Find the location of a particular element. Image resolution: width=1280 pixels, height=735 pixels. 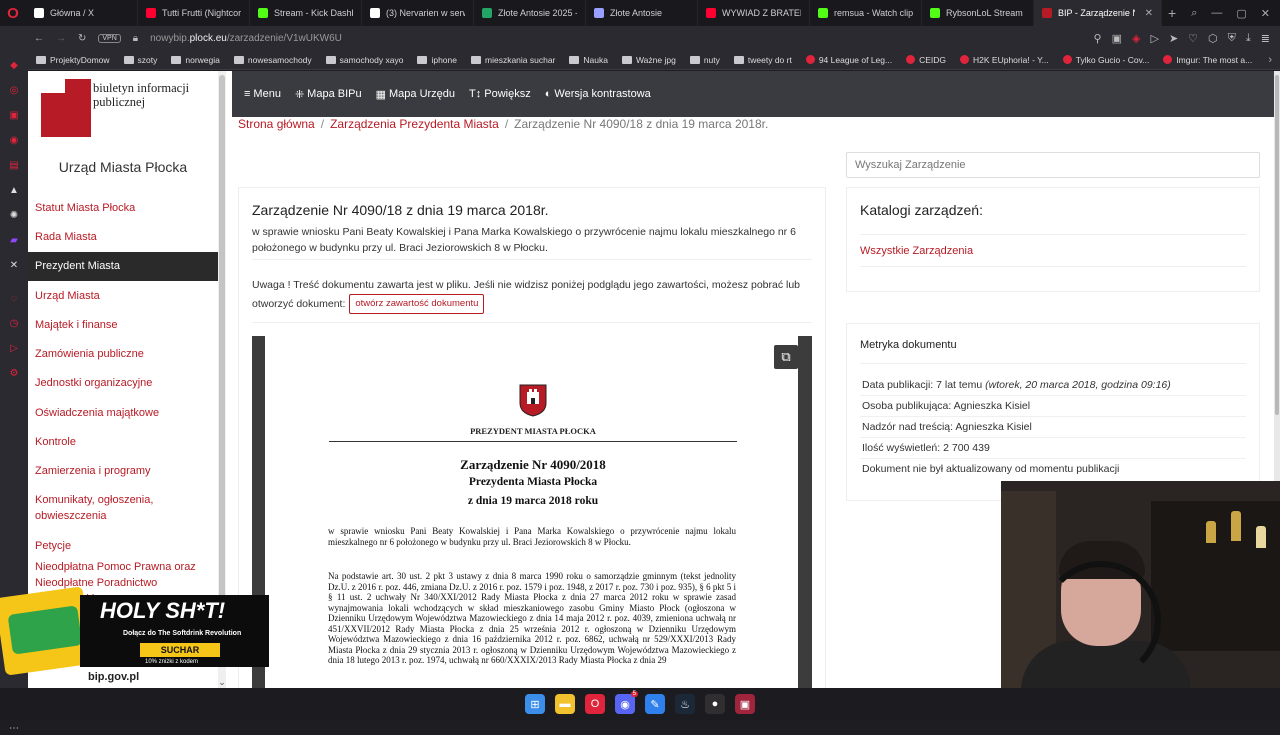

minimize-icon: — is located at coordinates (1216, 13).